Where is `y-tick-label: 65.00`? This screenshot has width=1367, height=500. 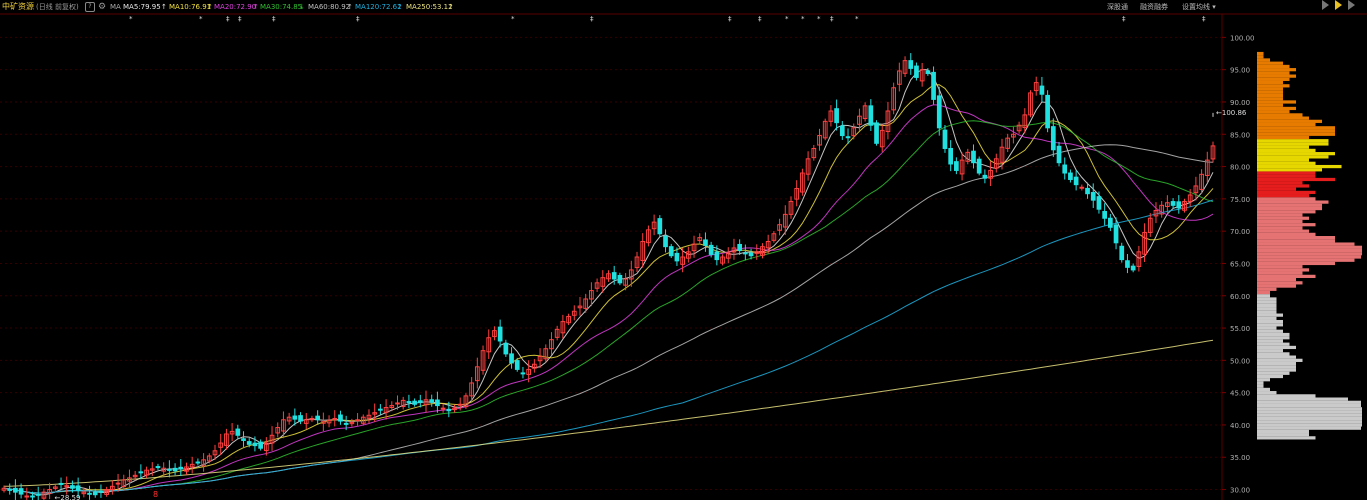
y-tick-label: 65.00 is located at coordinates (1240, 264).